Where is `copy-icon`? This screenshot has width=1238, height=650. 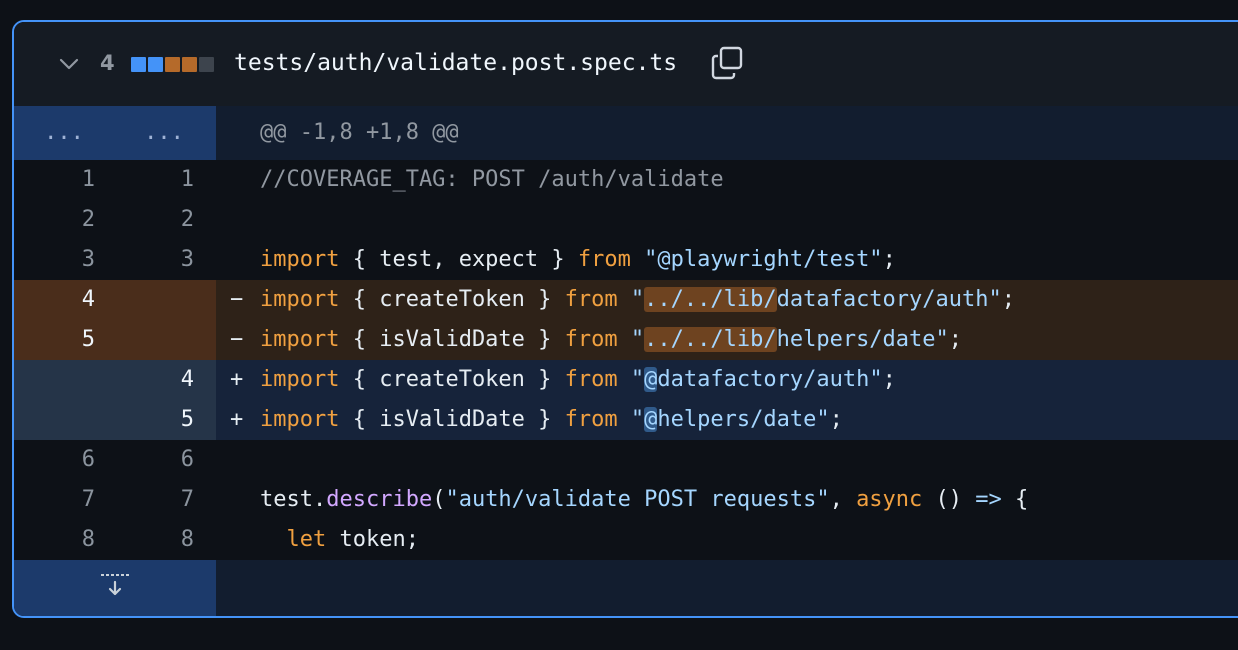
copy-icon is located at coordinates (728, 63).